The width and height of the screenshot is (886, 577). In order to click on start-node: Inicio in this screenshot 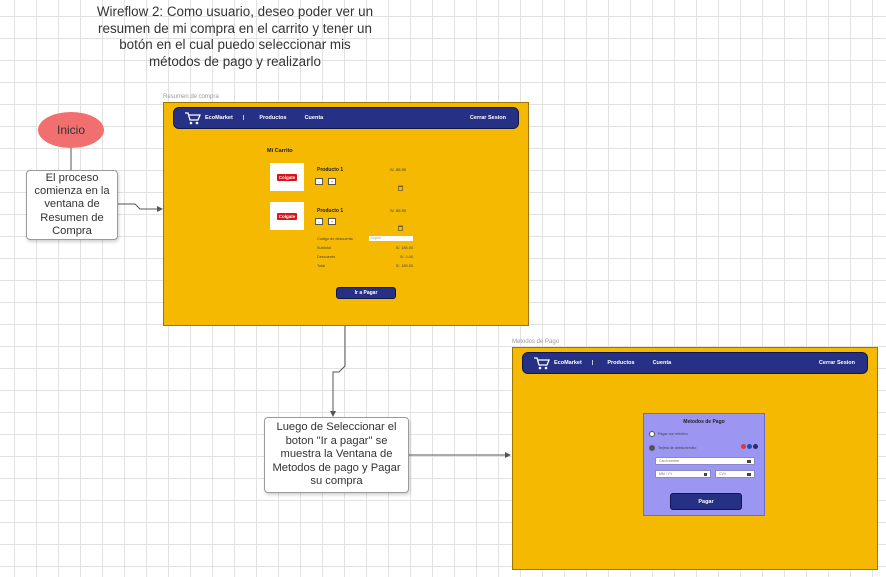, I will do `click(71, 130)`.